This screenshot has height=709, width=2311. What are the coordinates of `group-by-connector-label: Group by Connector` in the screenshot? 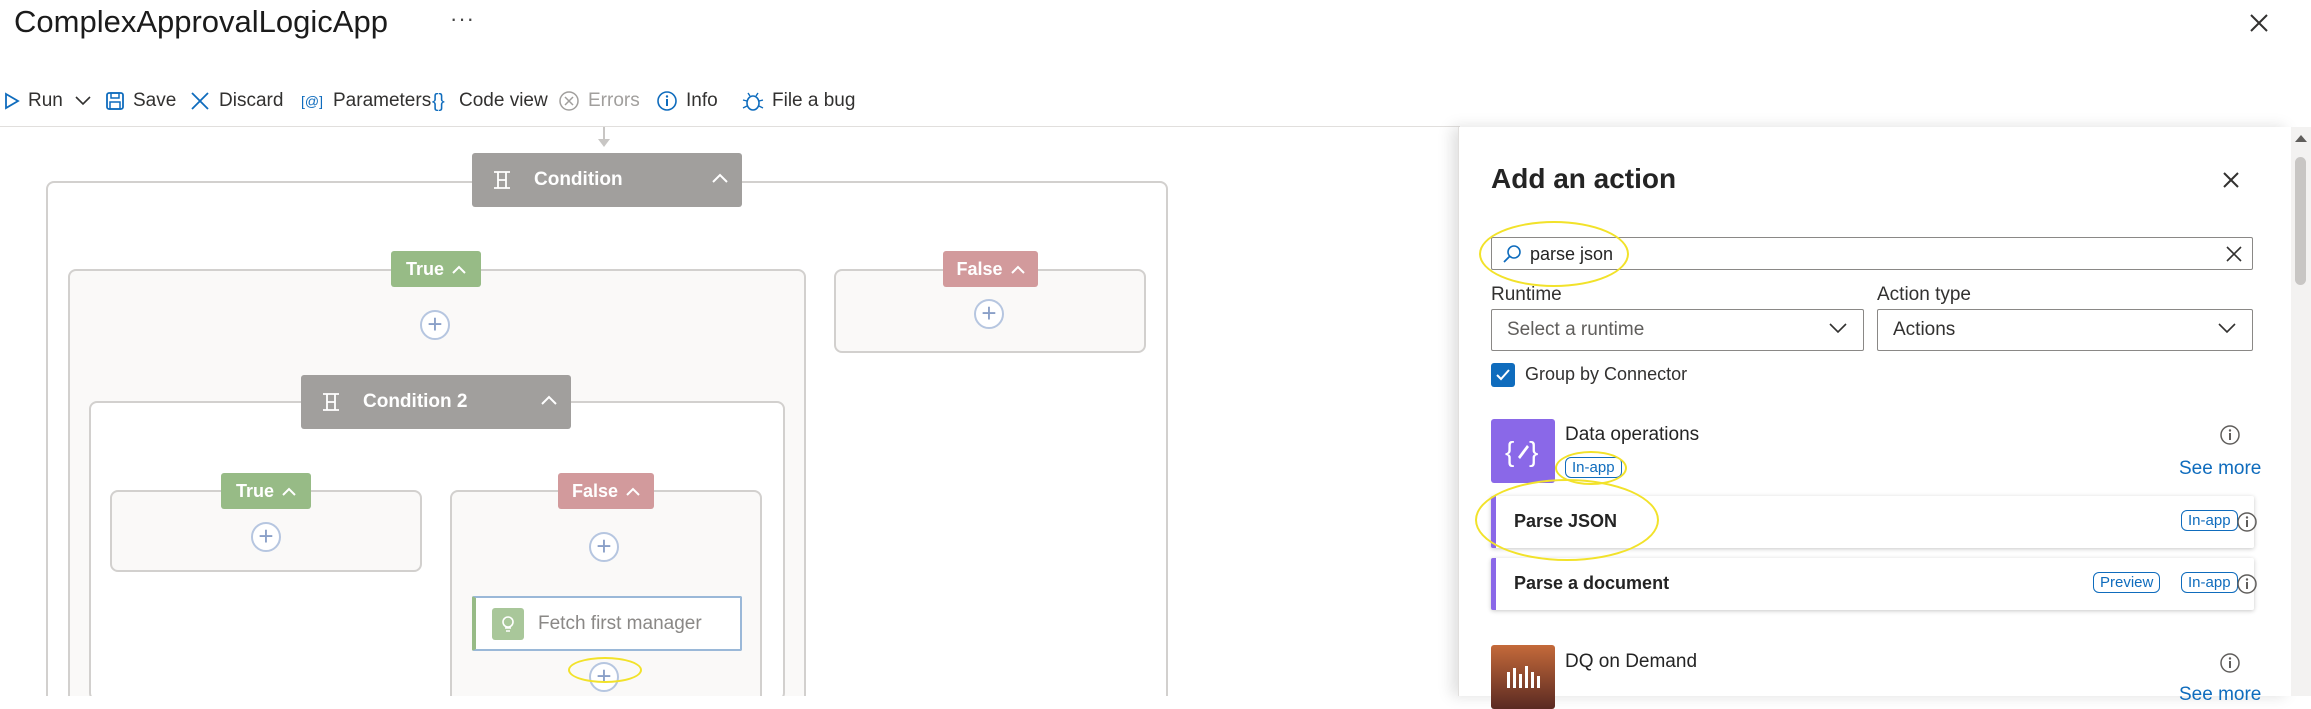 It's located at (1606, 374).